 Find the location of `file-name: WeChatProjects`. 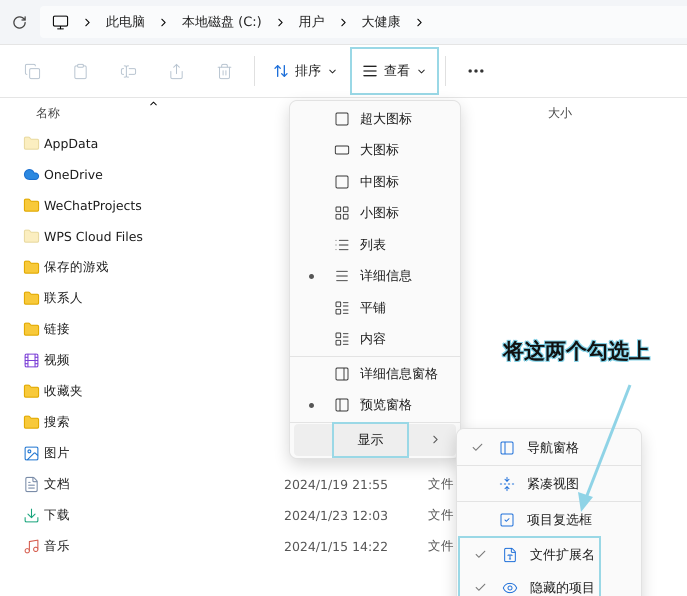

file-name: WeChatProjects is located at coordinates (93, 205).